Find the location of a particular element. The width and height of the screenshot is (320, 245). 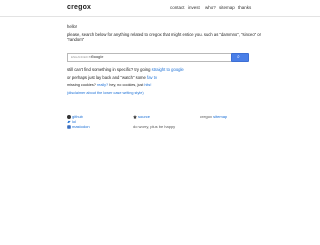

hits-link: hits! is located at coordinates (147, 85).